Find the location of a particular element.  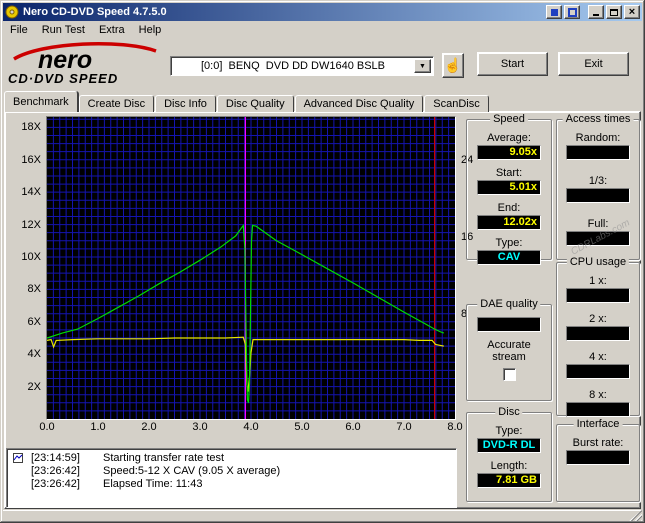

access-random-label: Random: is located at coordinates (598, 138).